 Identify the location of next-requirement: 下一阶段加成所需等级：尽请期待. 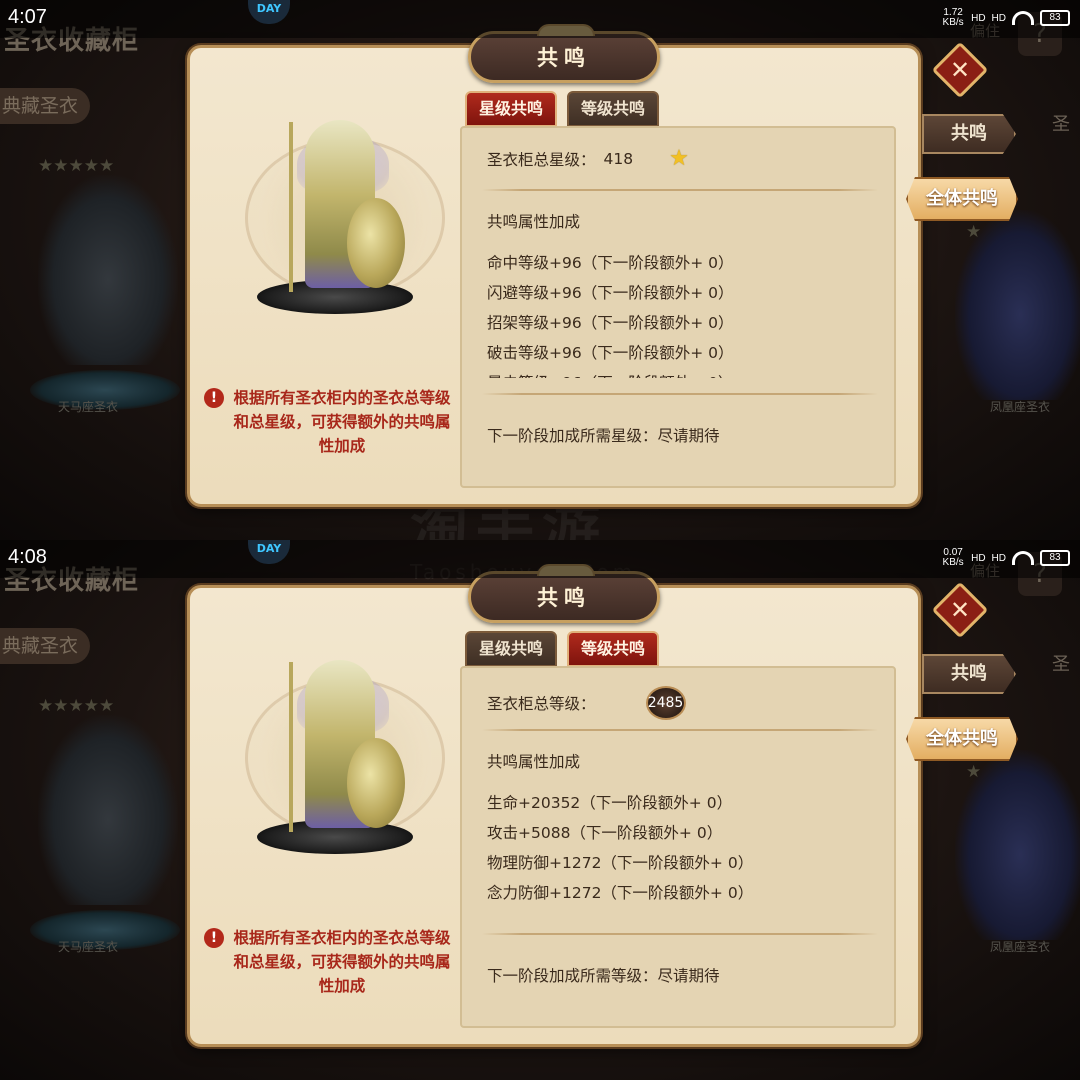
(603, 976).